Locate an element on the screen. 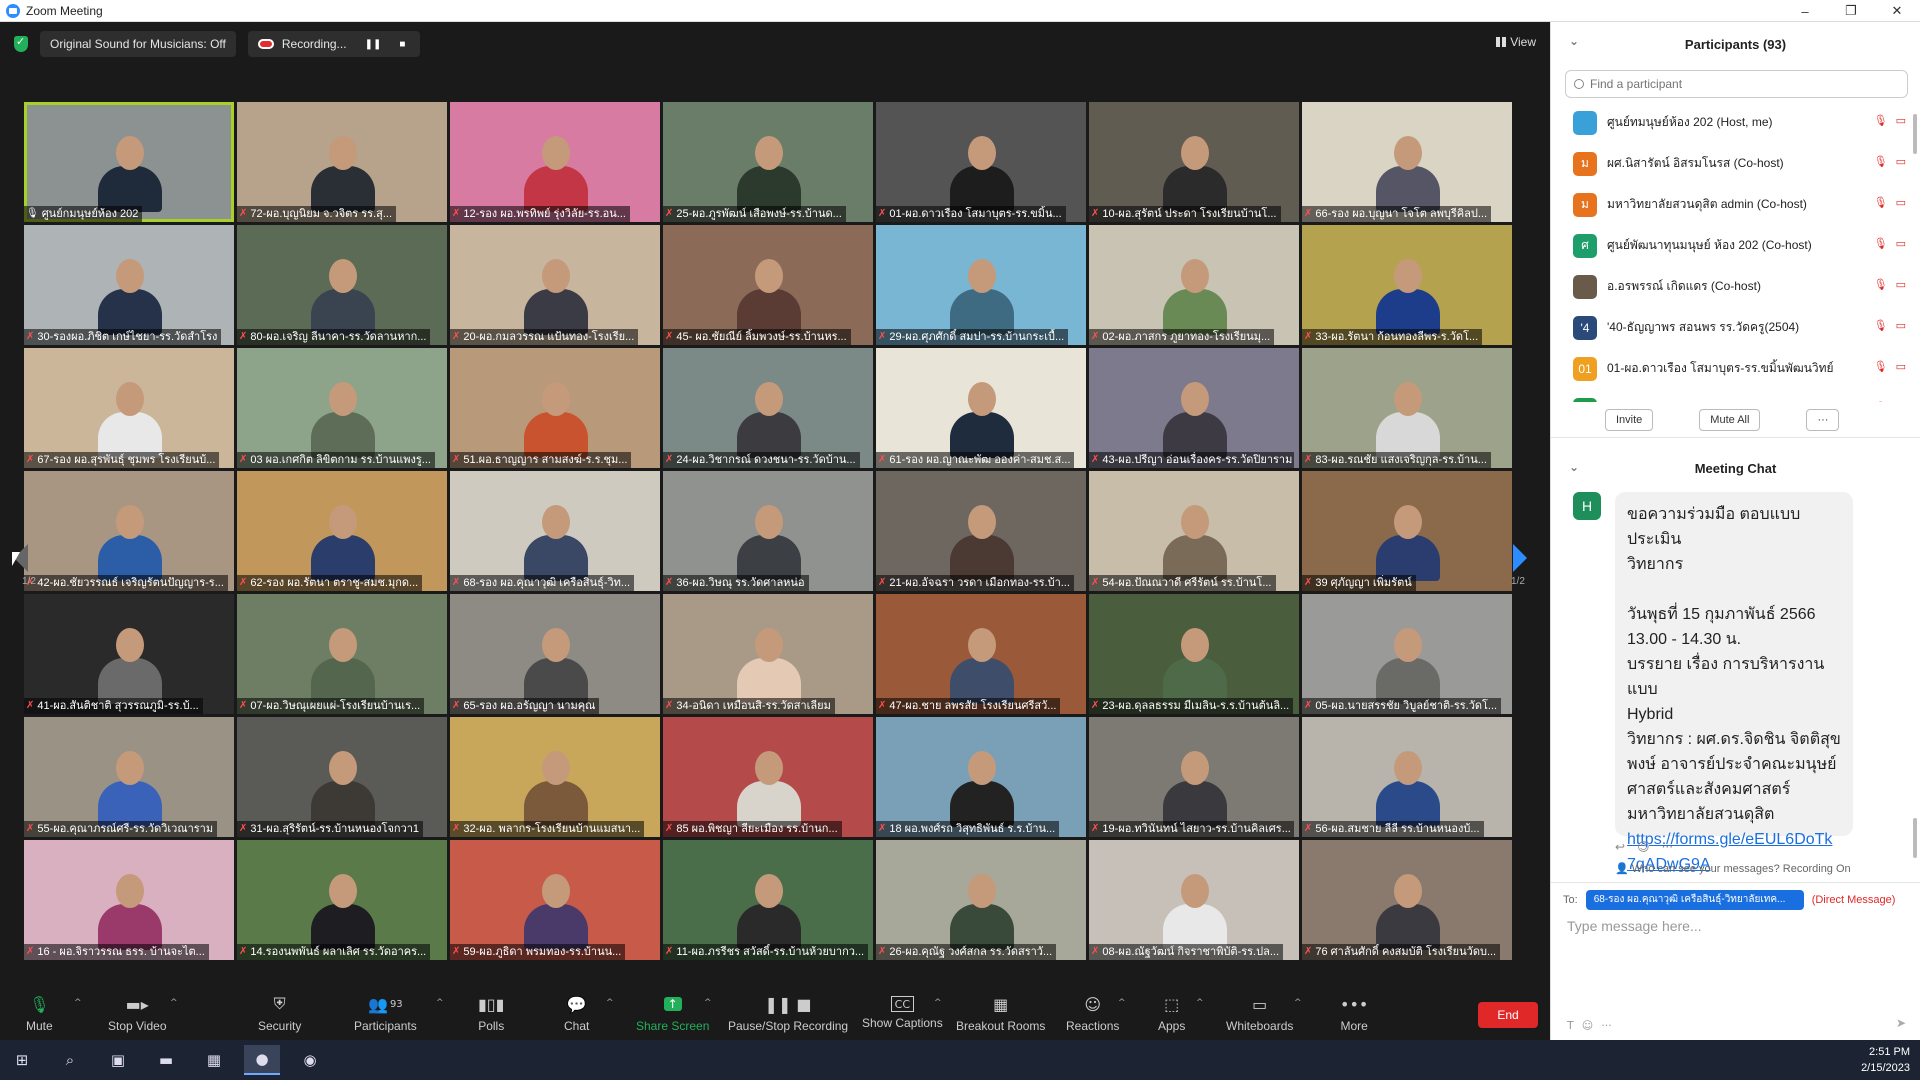 Image resolution: width=1920 pixels, height=1080 pixels. participant-row: '4'40-ธัญญาพร สอนพร รร.วัดครู(2504) 🎙 ▭ is located at coordinates (1735, 327).